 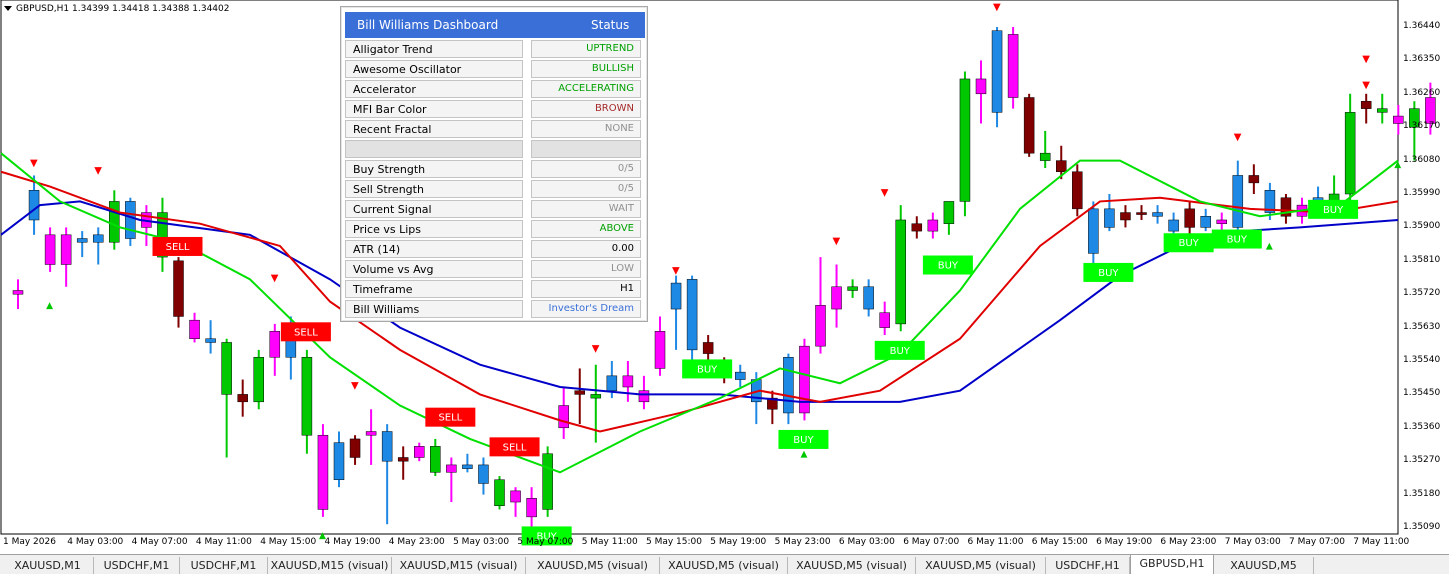 What do you see at coordinates (1088, 565) in the screenshot?
I see `chart-tab: USDCHF,H1` at bounding box center [1088, 565].